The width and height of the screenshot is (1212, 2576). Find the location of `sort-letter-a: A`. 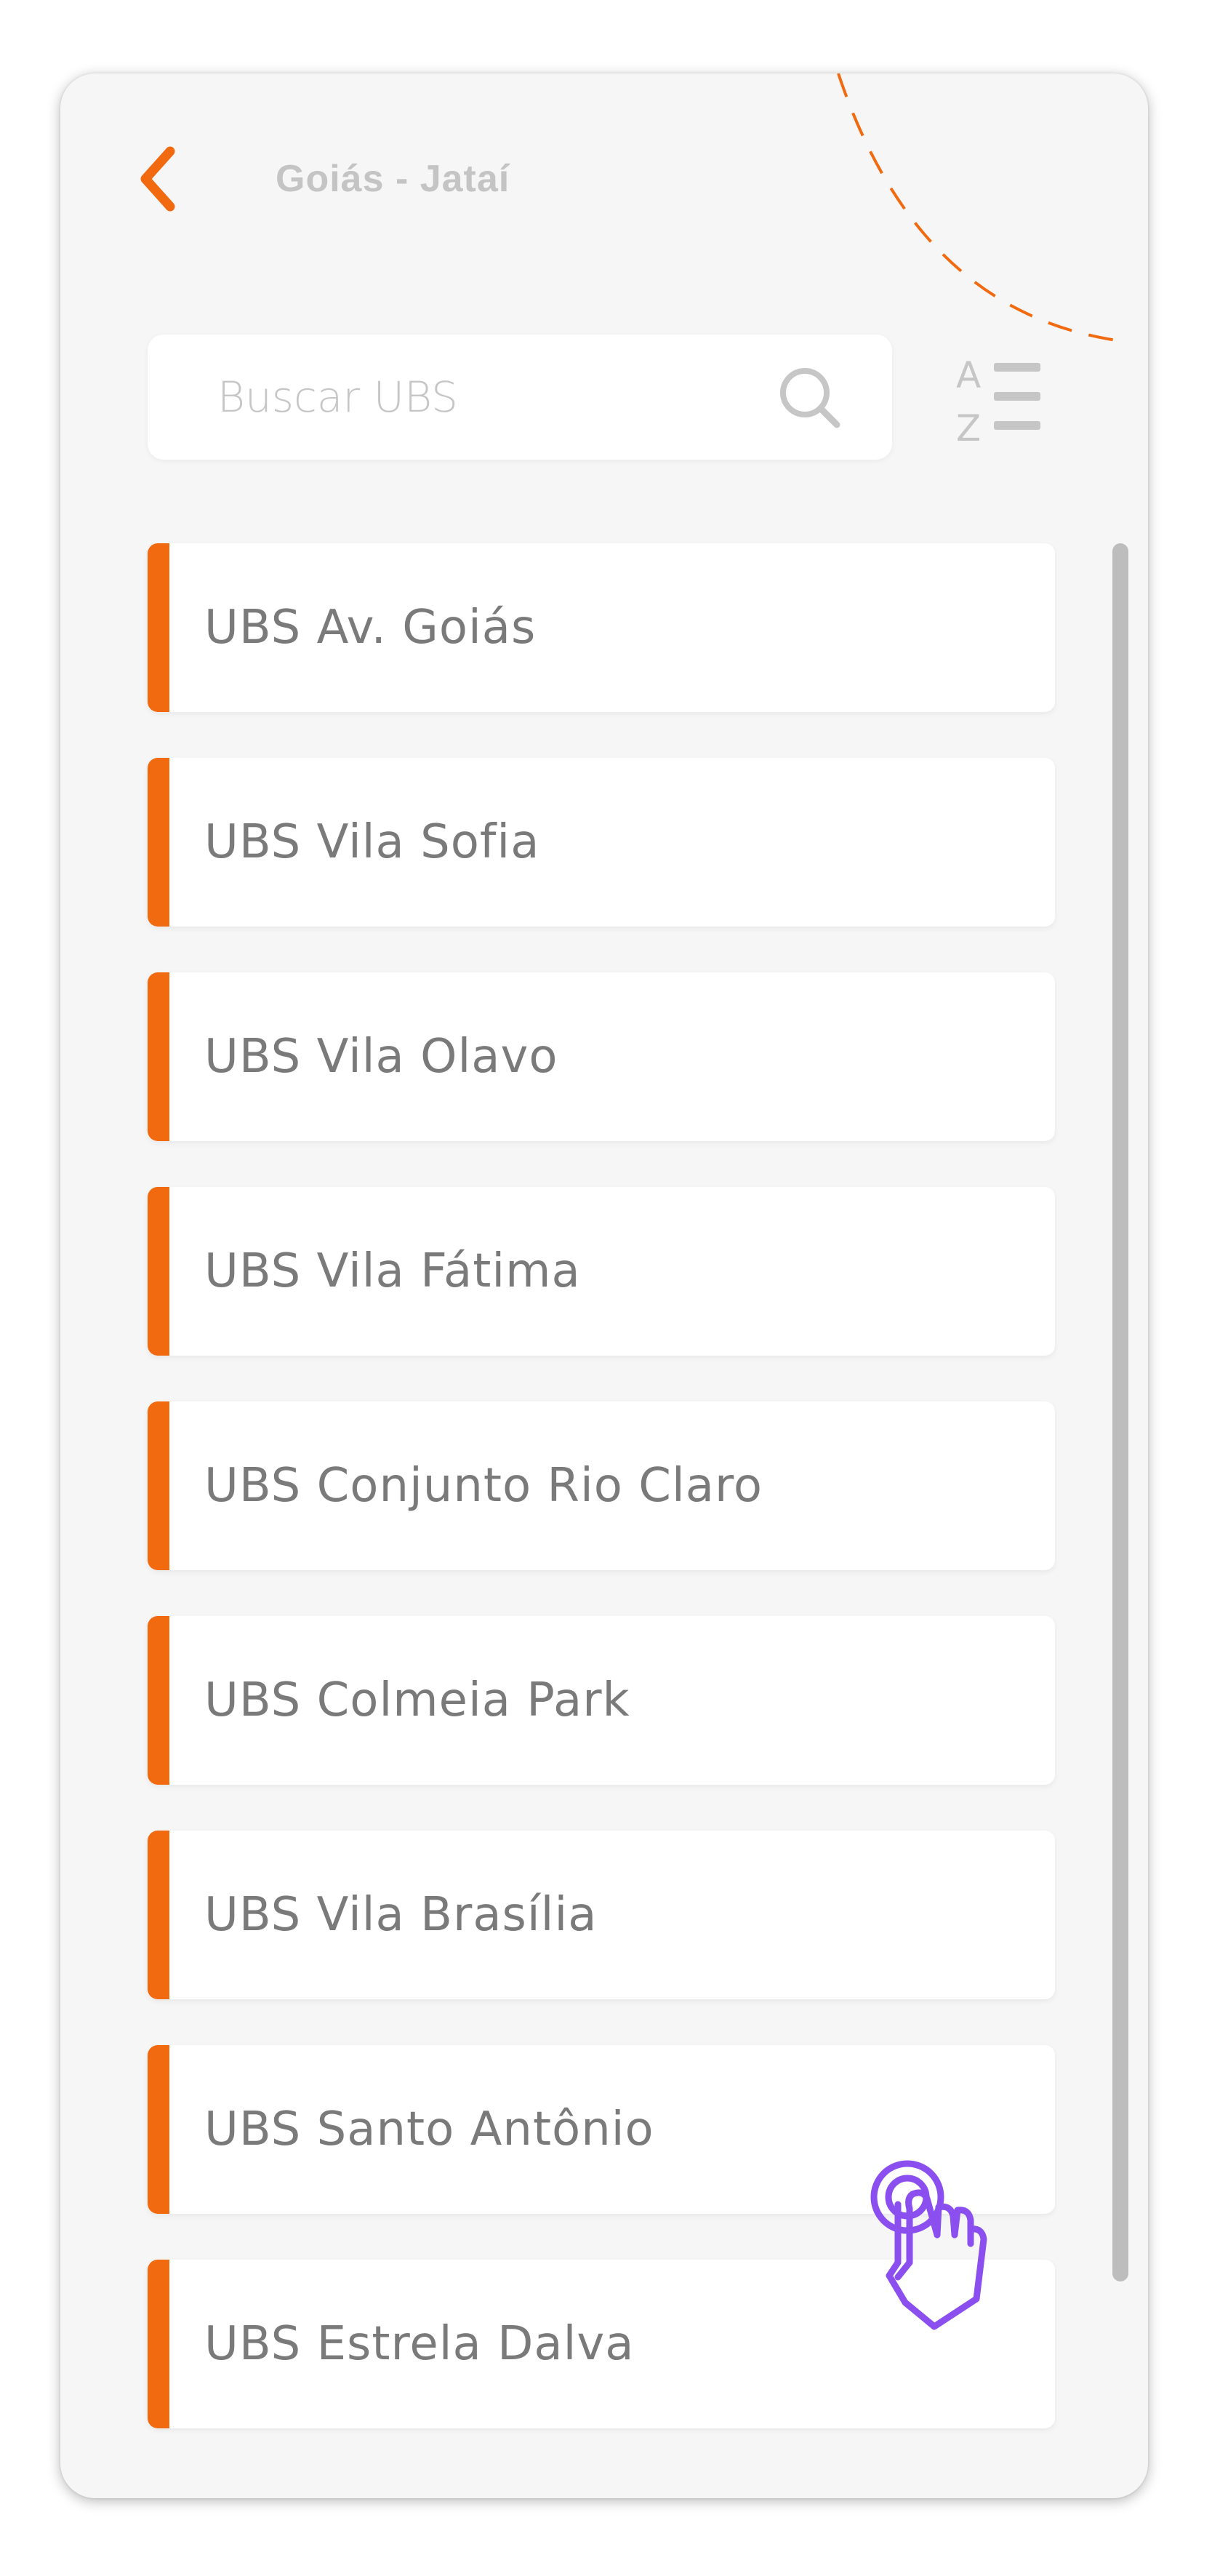

sort-letter-a: A is located at coordinates (968, 375).